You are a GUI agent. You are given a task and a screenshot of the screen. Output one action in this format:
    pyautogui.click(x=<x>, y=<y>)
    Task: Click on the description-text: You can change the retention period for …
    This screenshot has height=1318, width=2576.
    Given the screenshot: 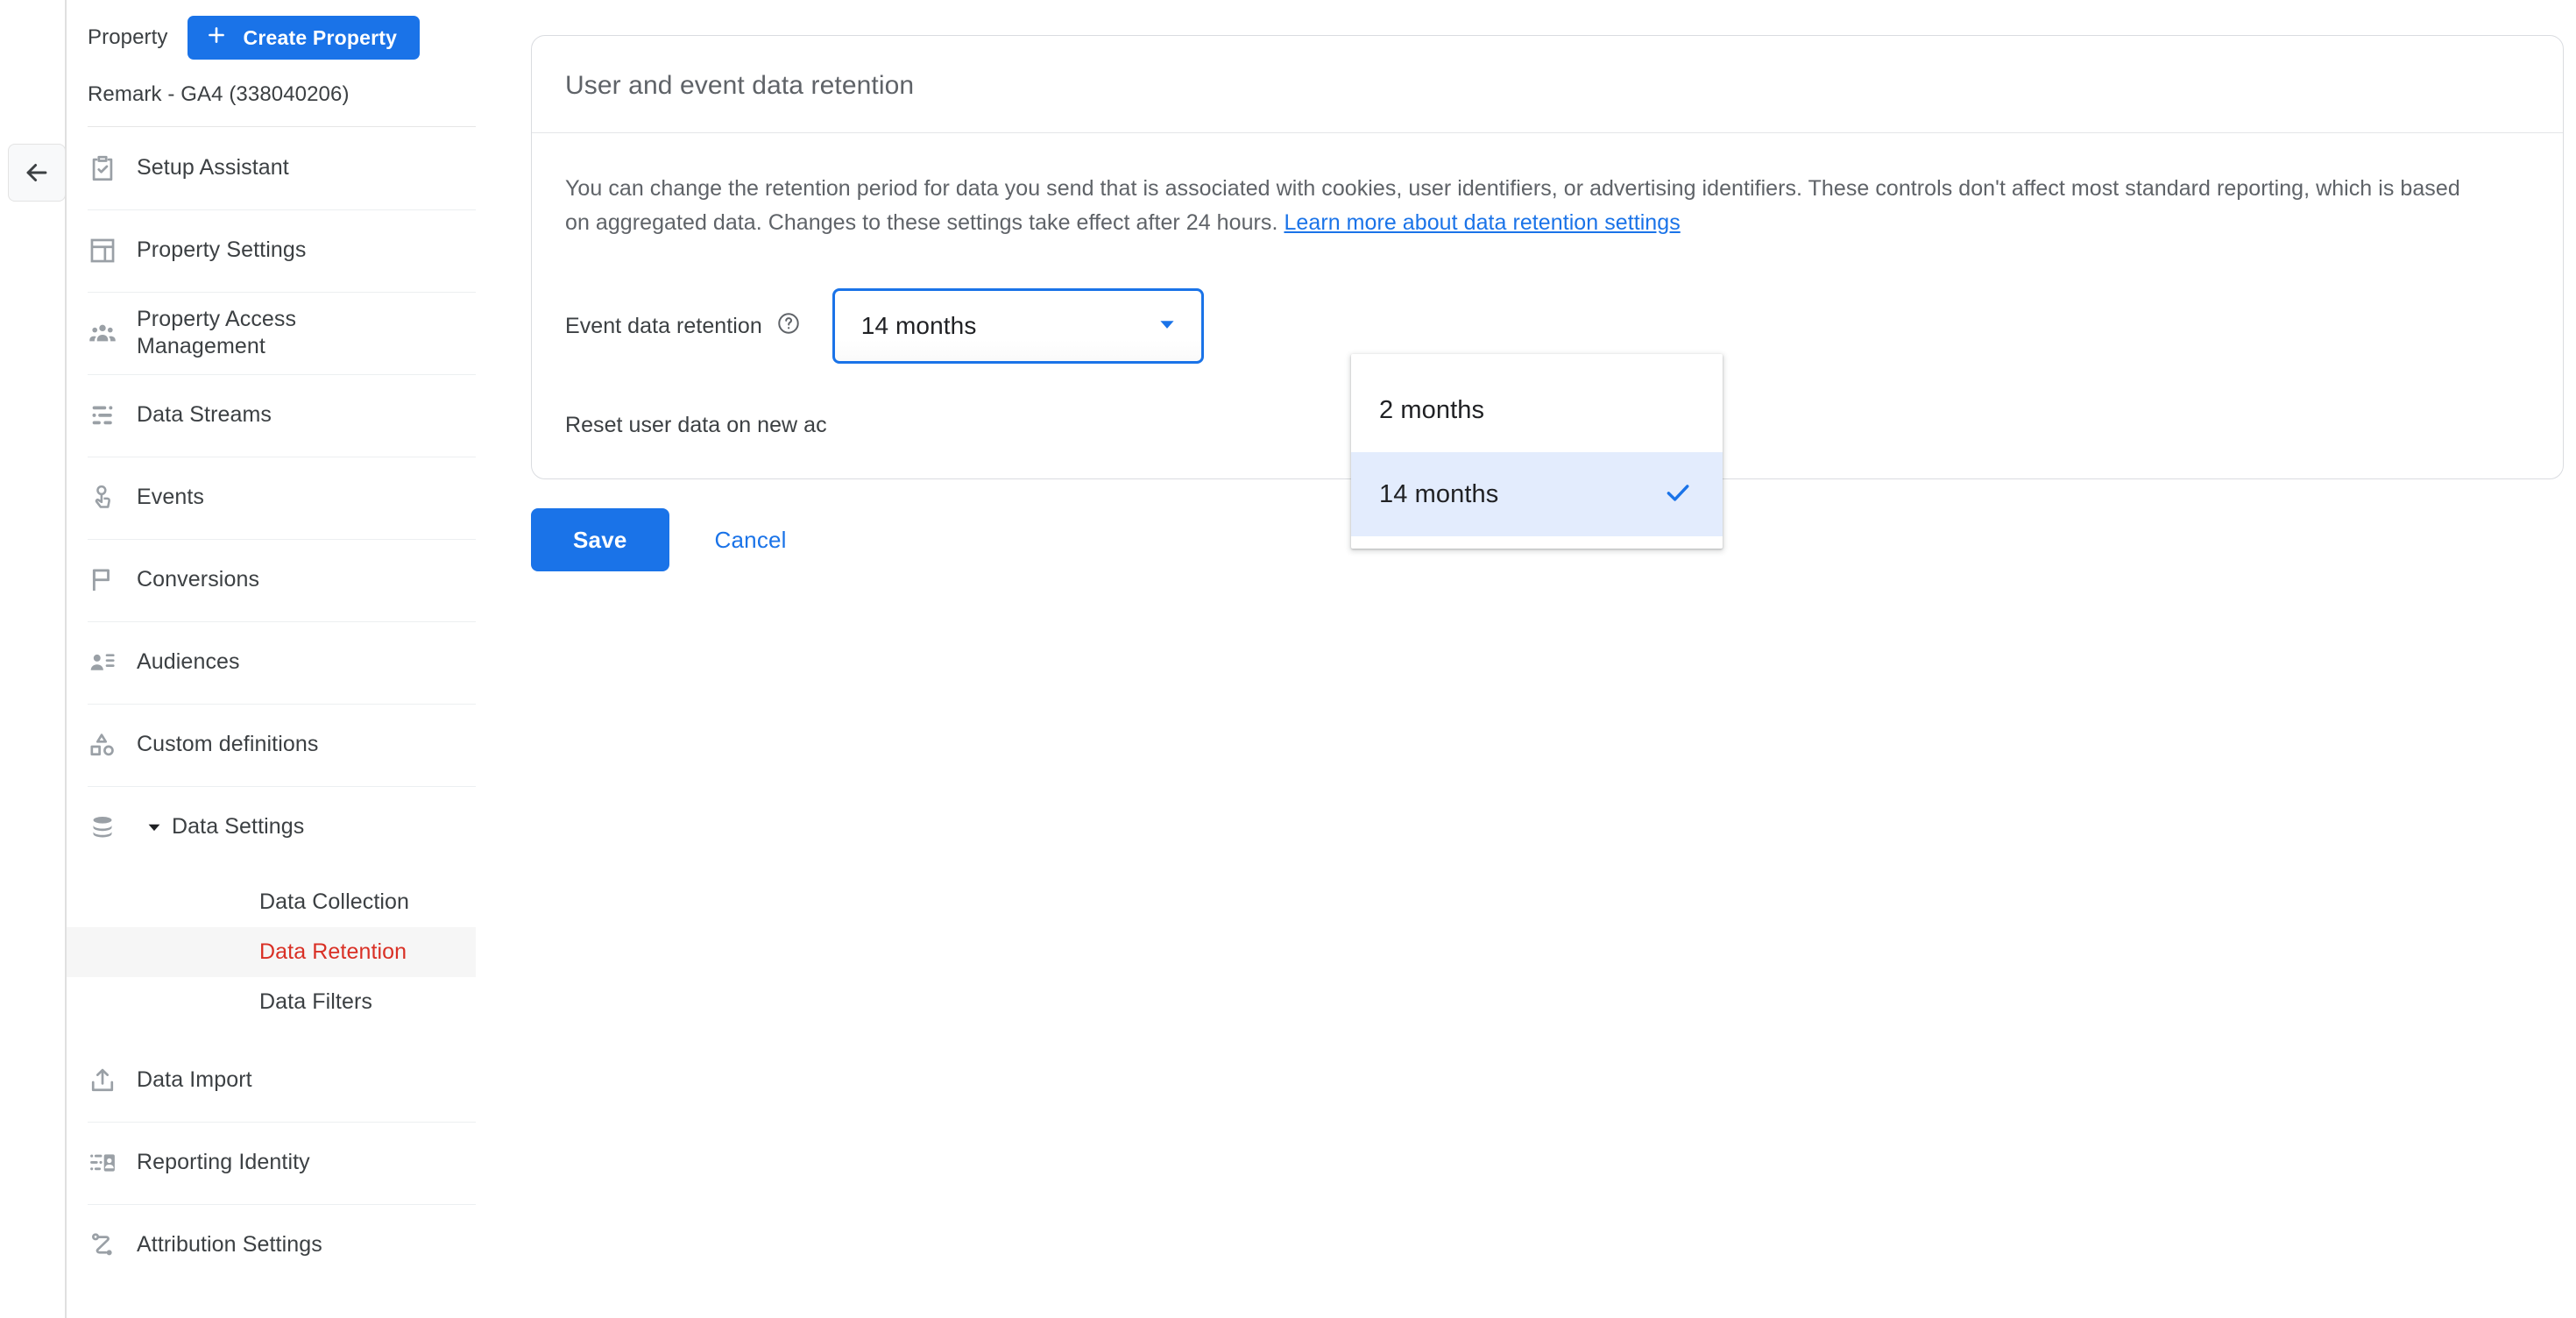 What is the action you would take?
    pyautogui.click(x=1524, y=205)
    